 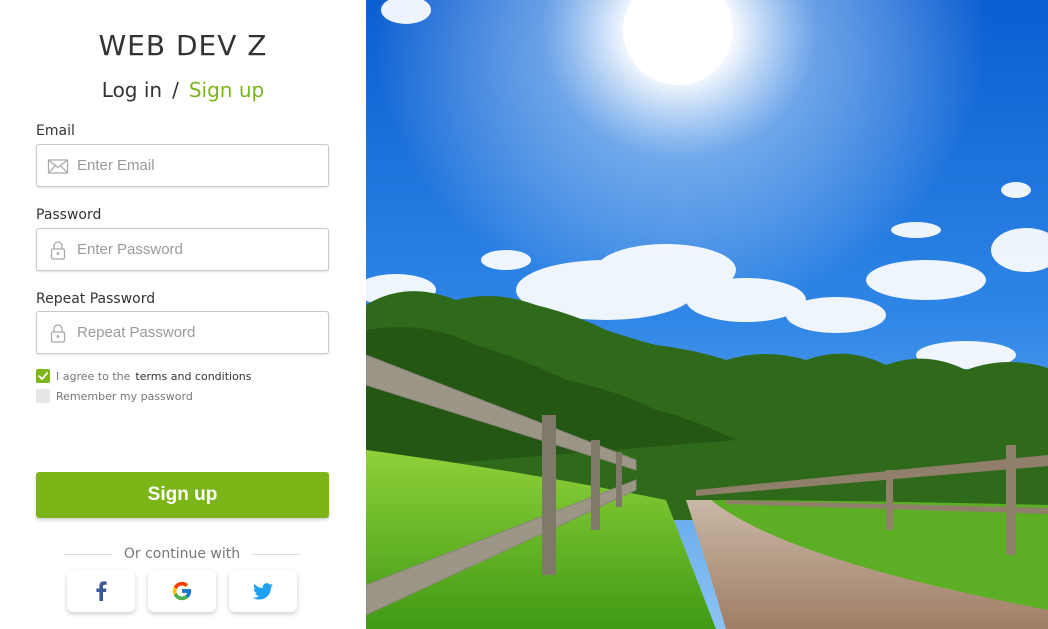 What do you see at coordinates (197, 165) in the screenshot?
I see `email-input` at bounding box center [197, 165].